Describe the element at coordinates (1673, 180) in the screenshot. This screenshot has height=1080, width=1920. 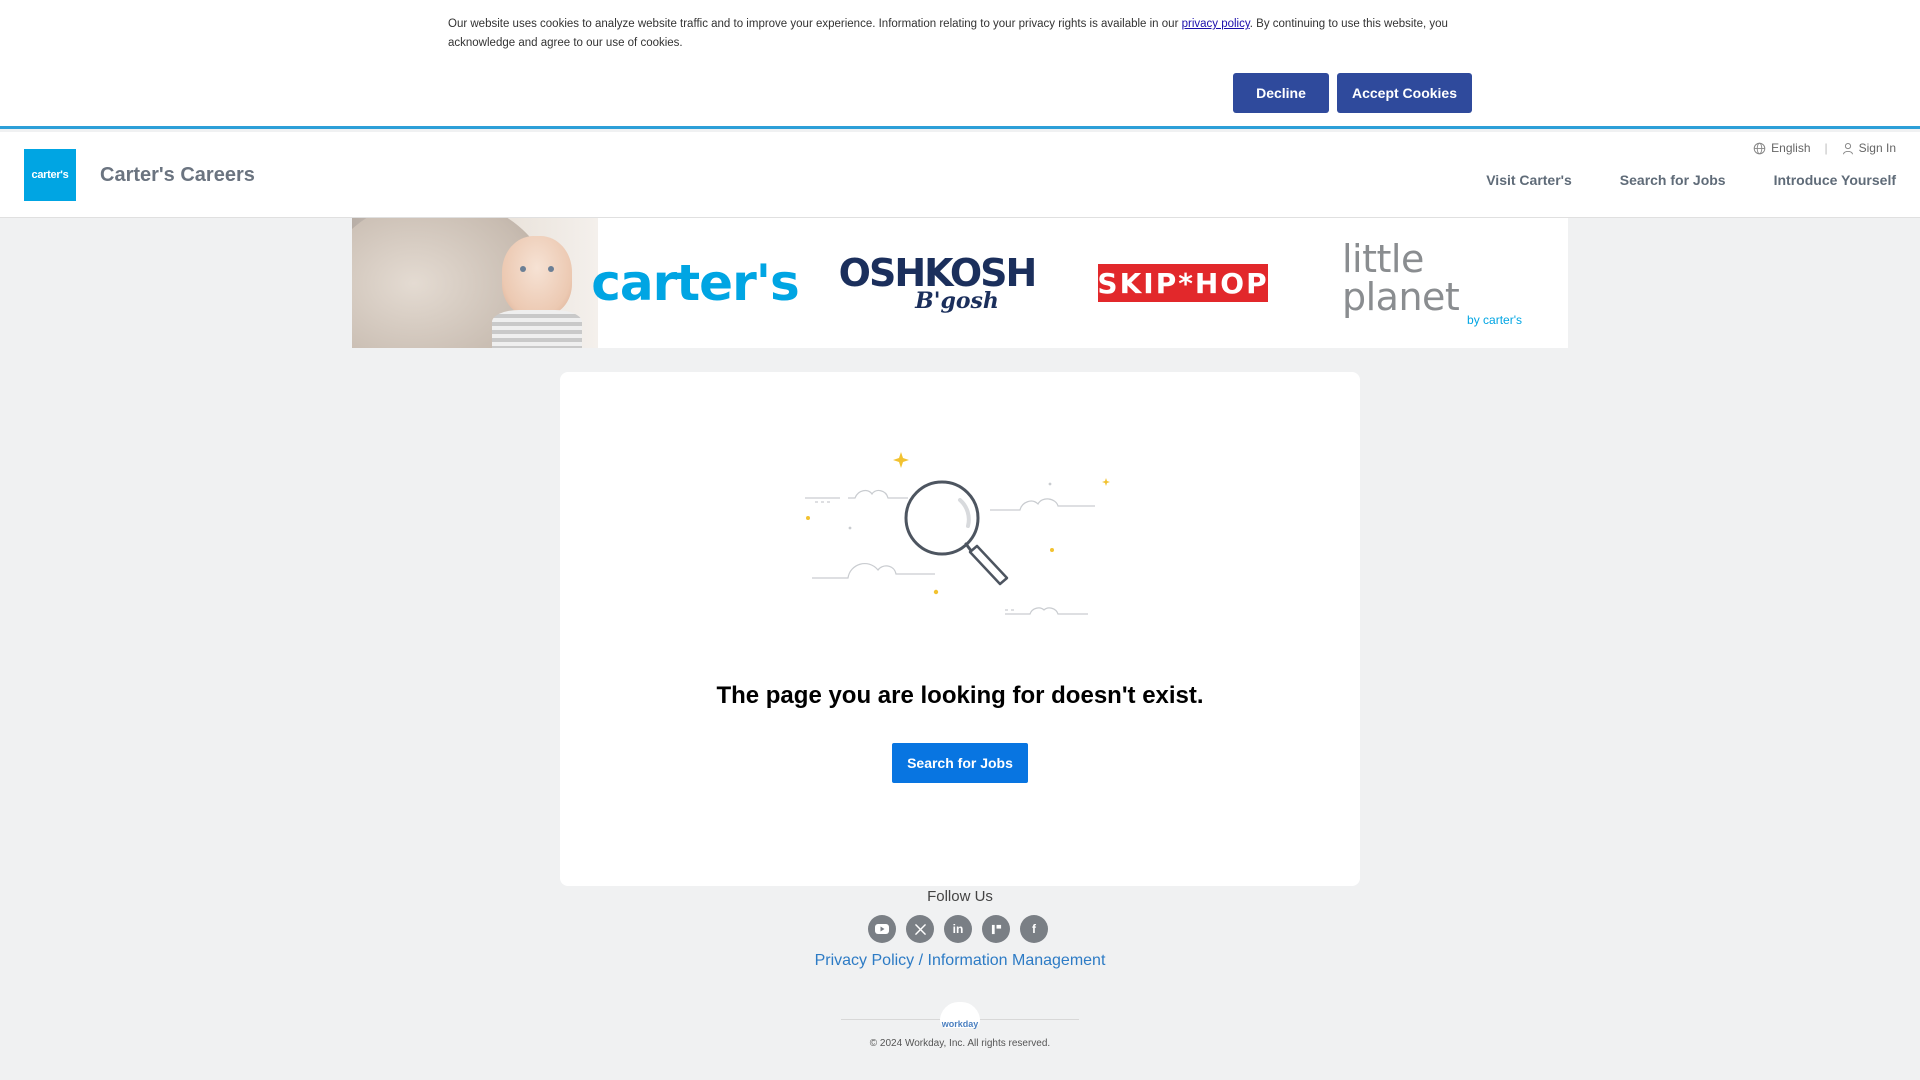
I see `nav-search-for-jobs: Search for Jobs` at that location.